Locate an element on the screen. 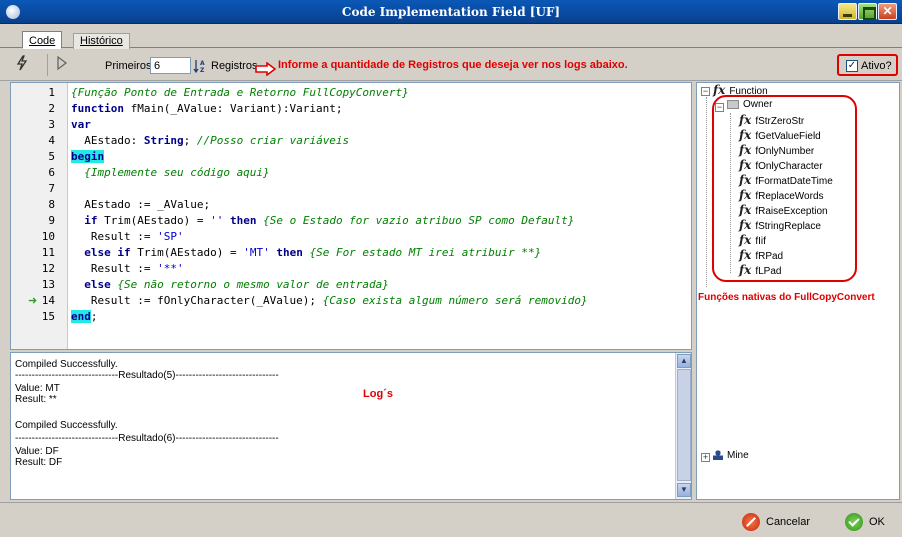 The height and width of the screenshot is (537, 902). code-line: var is located at coordinates (81, 124).